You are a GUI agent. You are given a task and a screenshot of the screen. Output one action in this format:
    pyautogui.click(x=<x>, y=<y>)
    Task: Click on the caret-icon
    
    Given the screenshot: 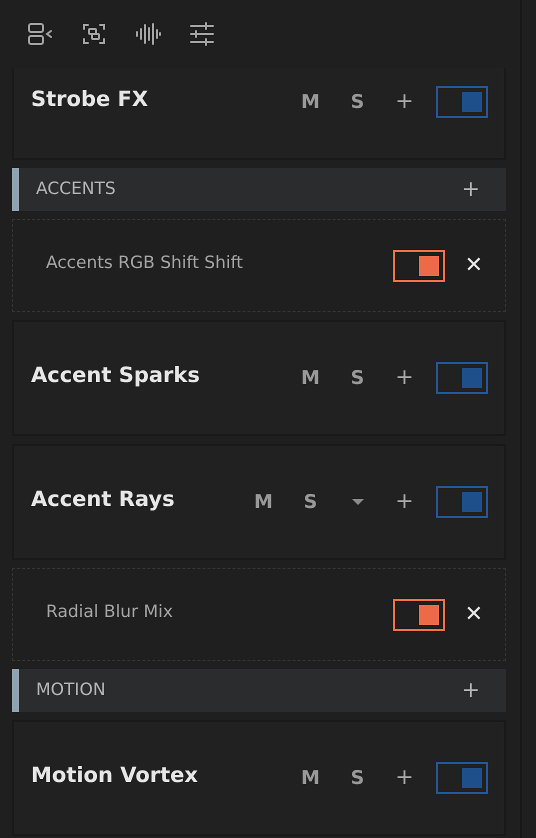 What is the action you would take?
    pyautogui.click(x=357, y=502)
    